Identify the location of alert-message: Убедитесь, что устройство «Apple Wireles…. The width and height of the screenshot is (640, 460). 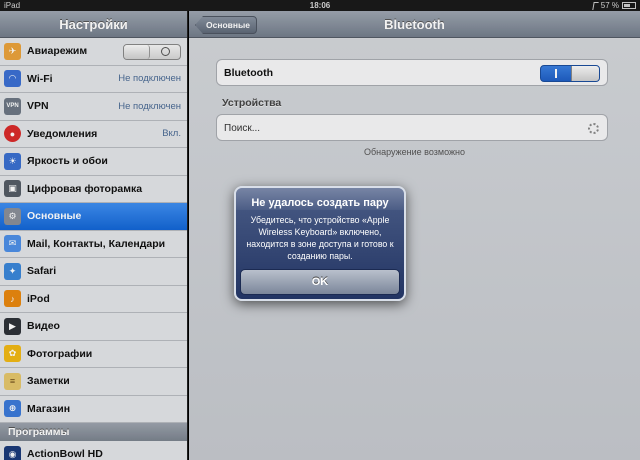
(320, 238).